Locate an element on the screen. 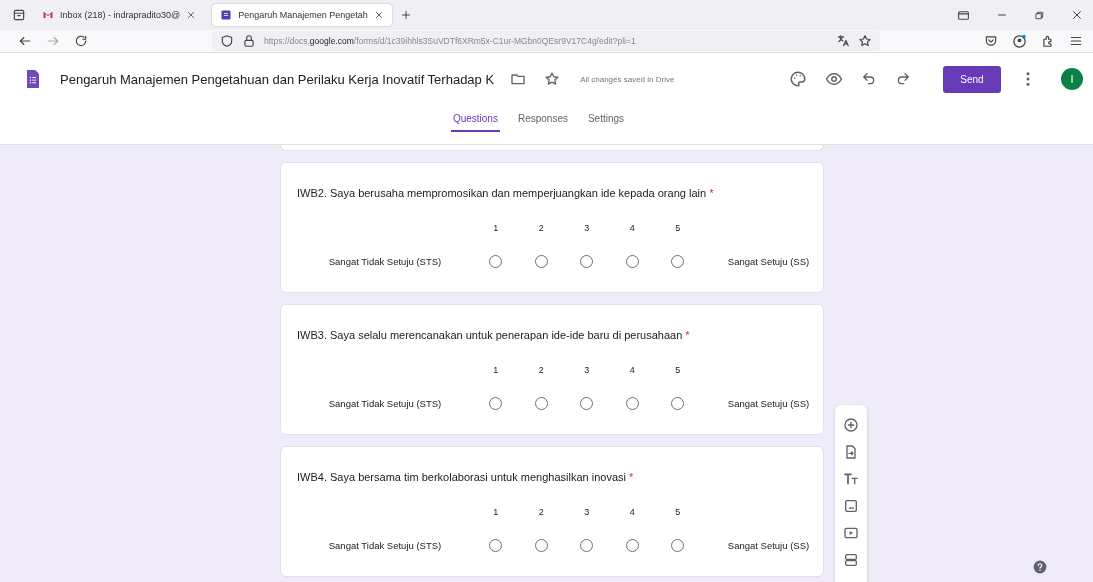  browser-tab: Pengaruh Manajemen Pengetah is located at coordinates (302, 15).